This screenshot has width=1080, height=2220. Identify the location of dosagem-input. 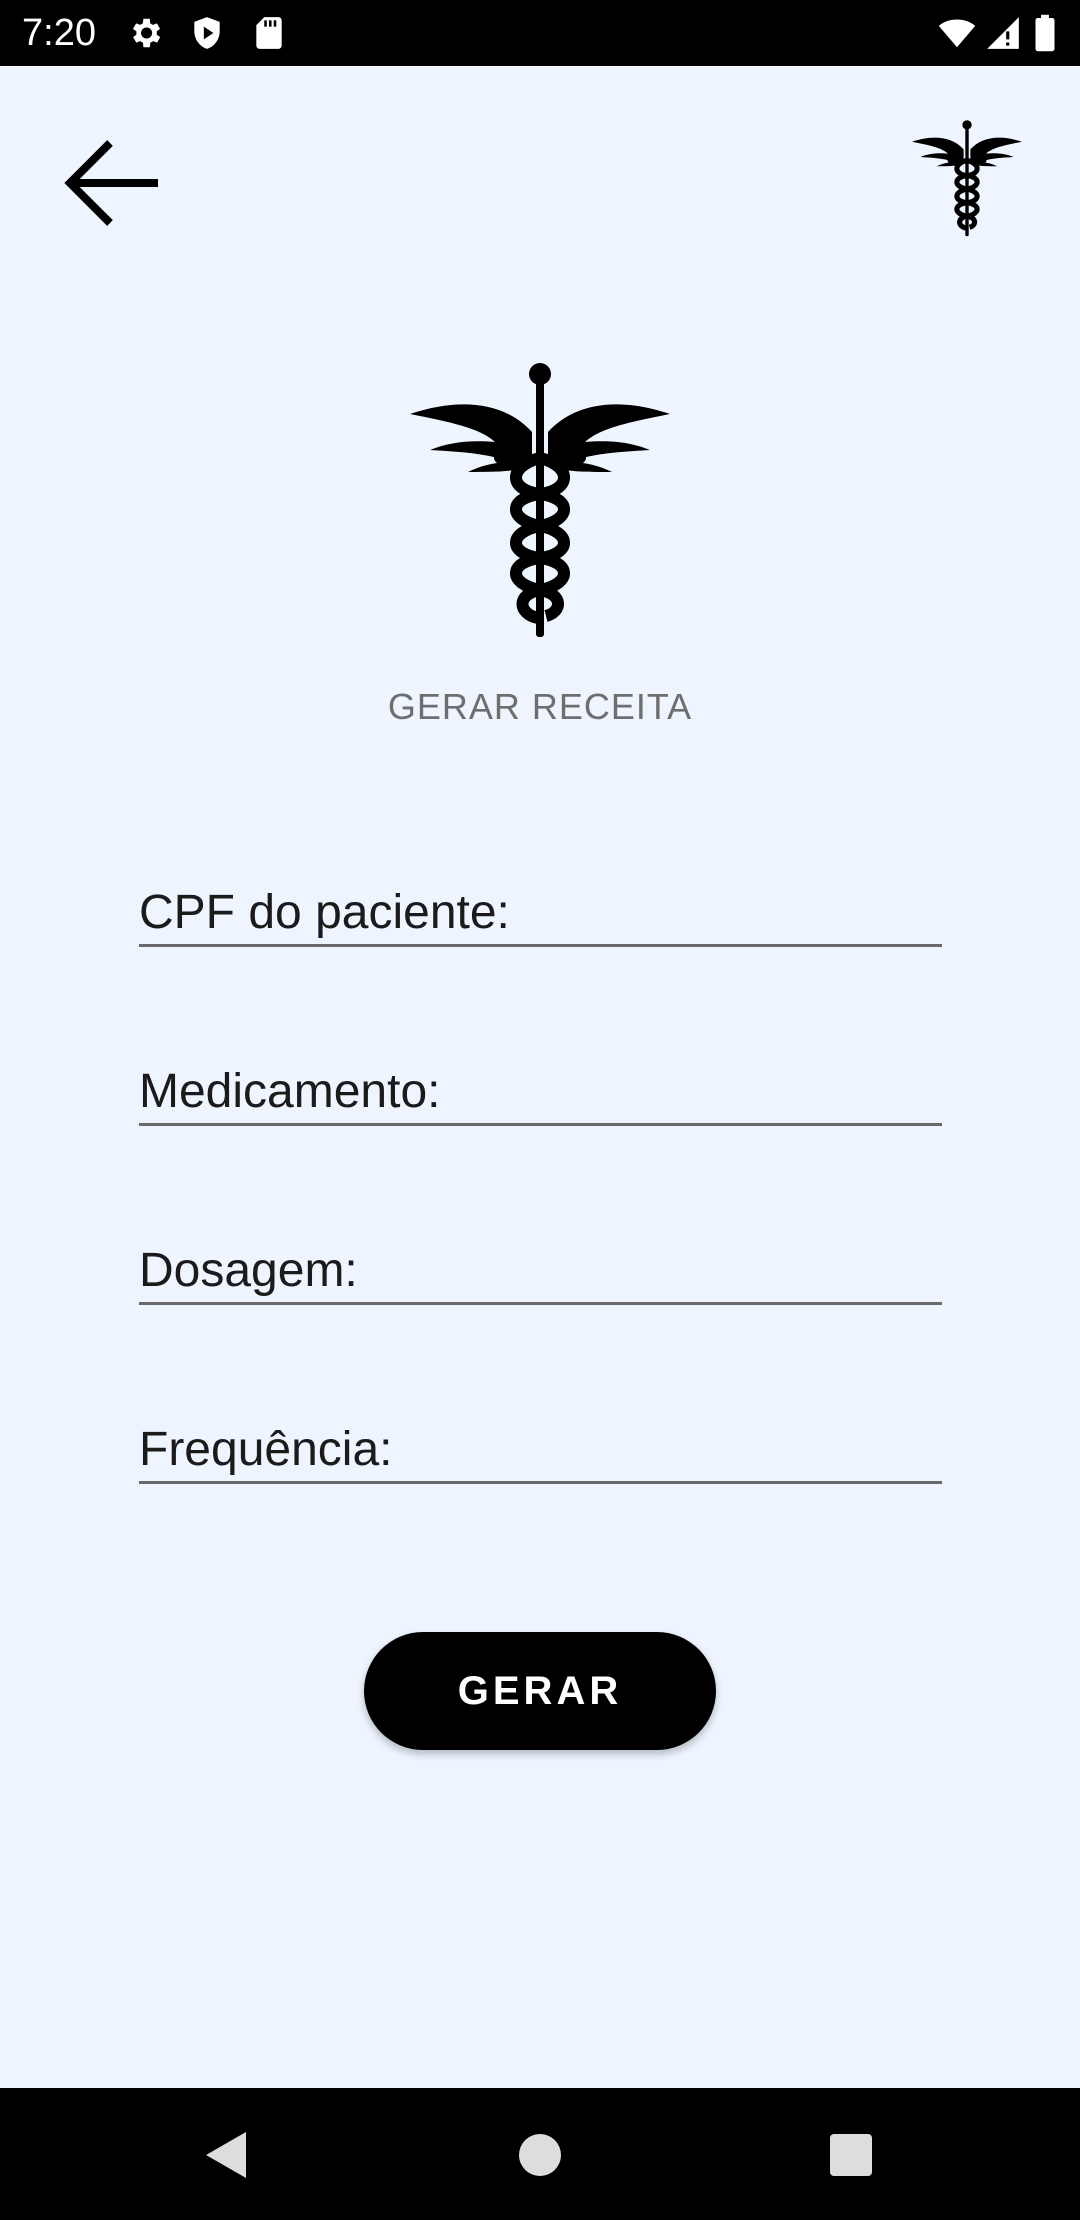
(540, 1270).